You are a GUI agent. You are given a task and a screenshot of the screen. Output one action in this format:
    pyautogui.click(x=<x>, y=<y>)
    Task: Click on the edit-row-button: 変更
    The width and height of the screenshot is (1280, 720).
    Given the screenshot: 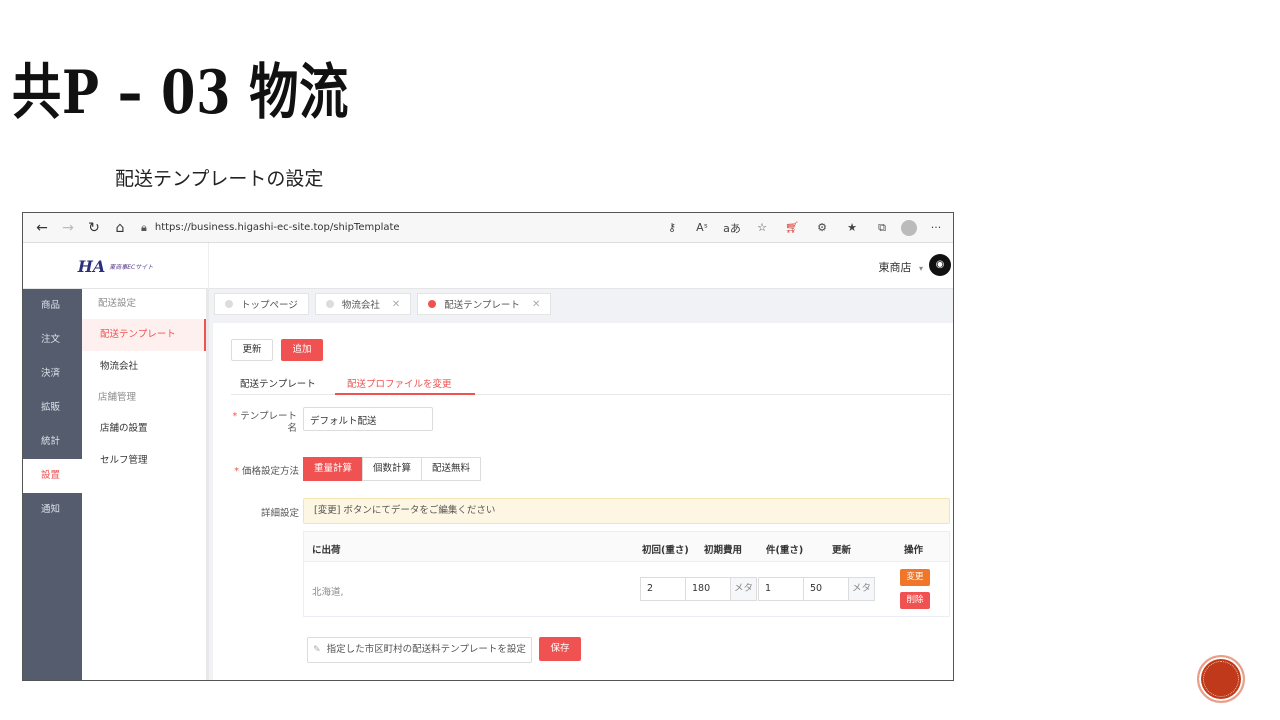 What is the action you would take?
    pyautogui.click(x=915, y=577)
    